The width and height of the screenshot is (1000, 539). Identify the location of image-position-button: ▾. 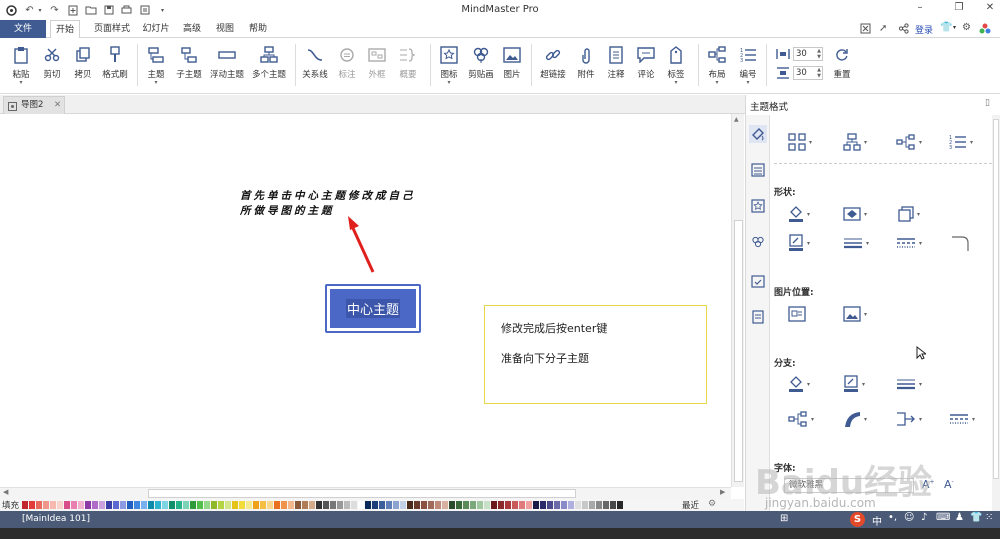
(855, 314).